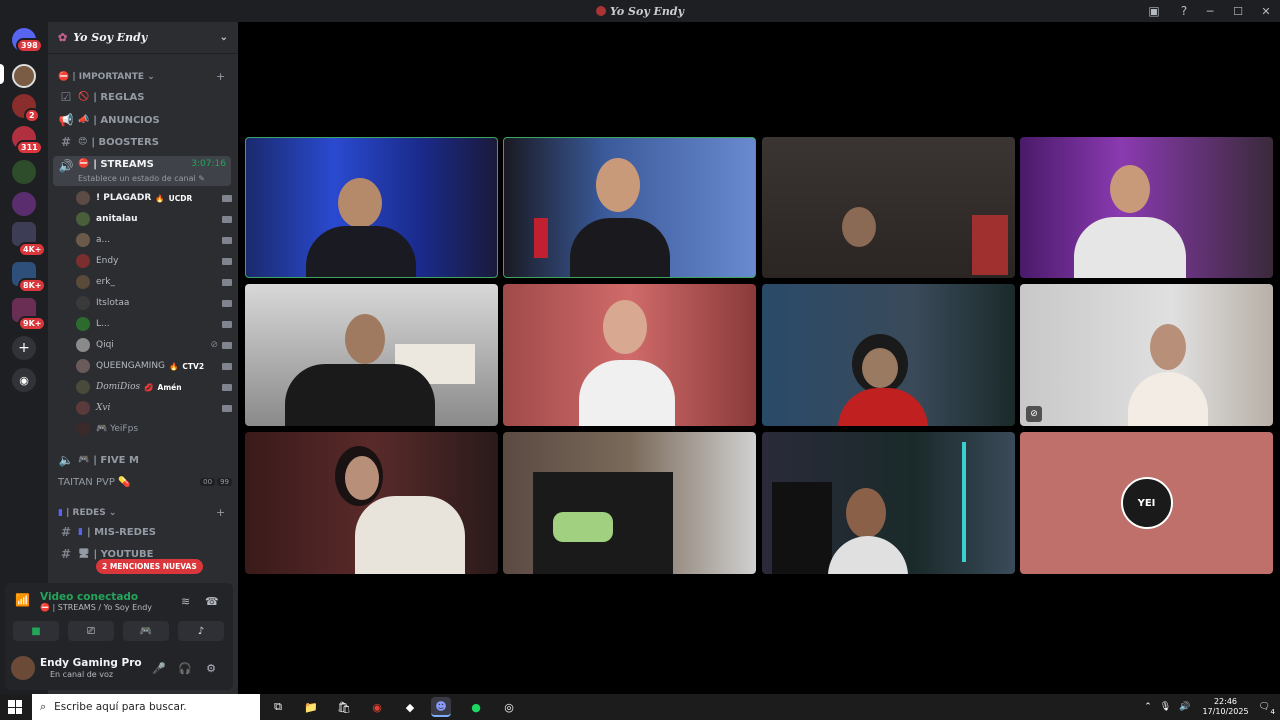  Describe the element at coordinates (476, 707) in the screenshot. I see `spotify-icon: ●` at that location.